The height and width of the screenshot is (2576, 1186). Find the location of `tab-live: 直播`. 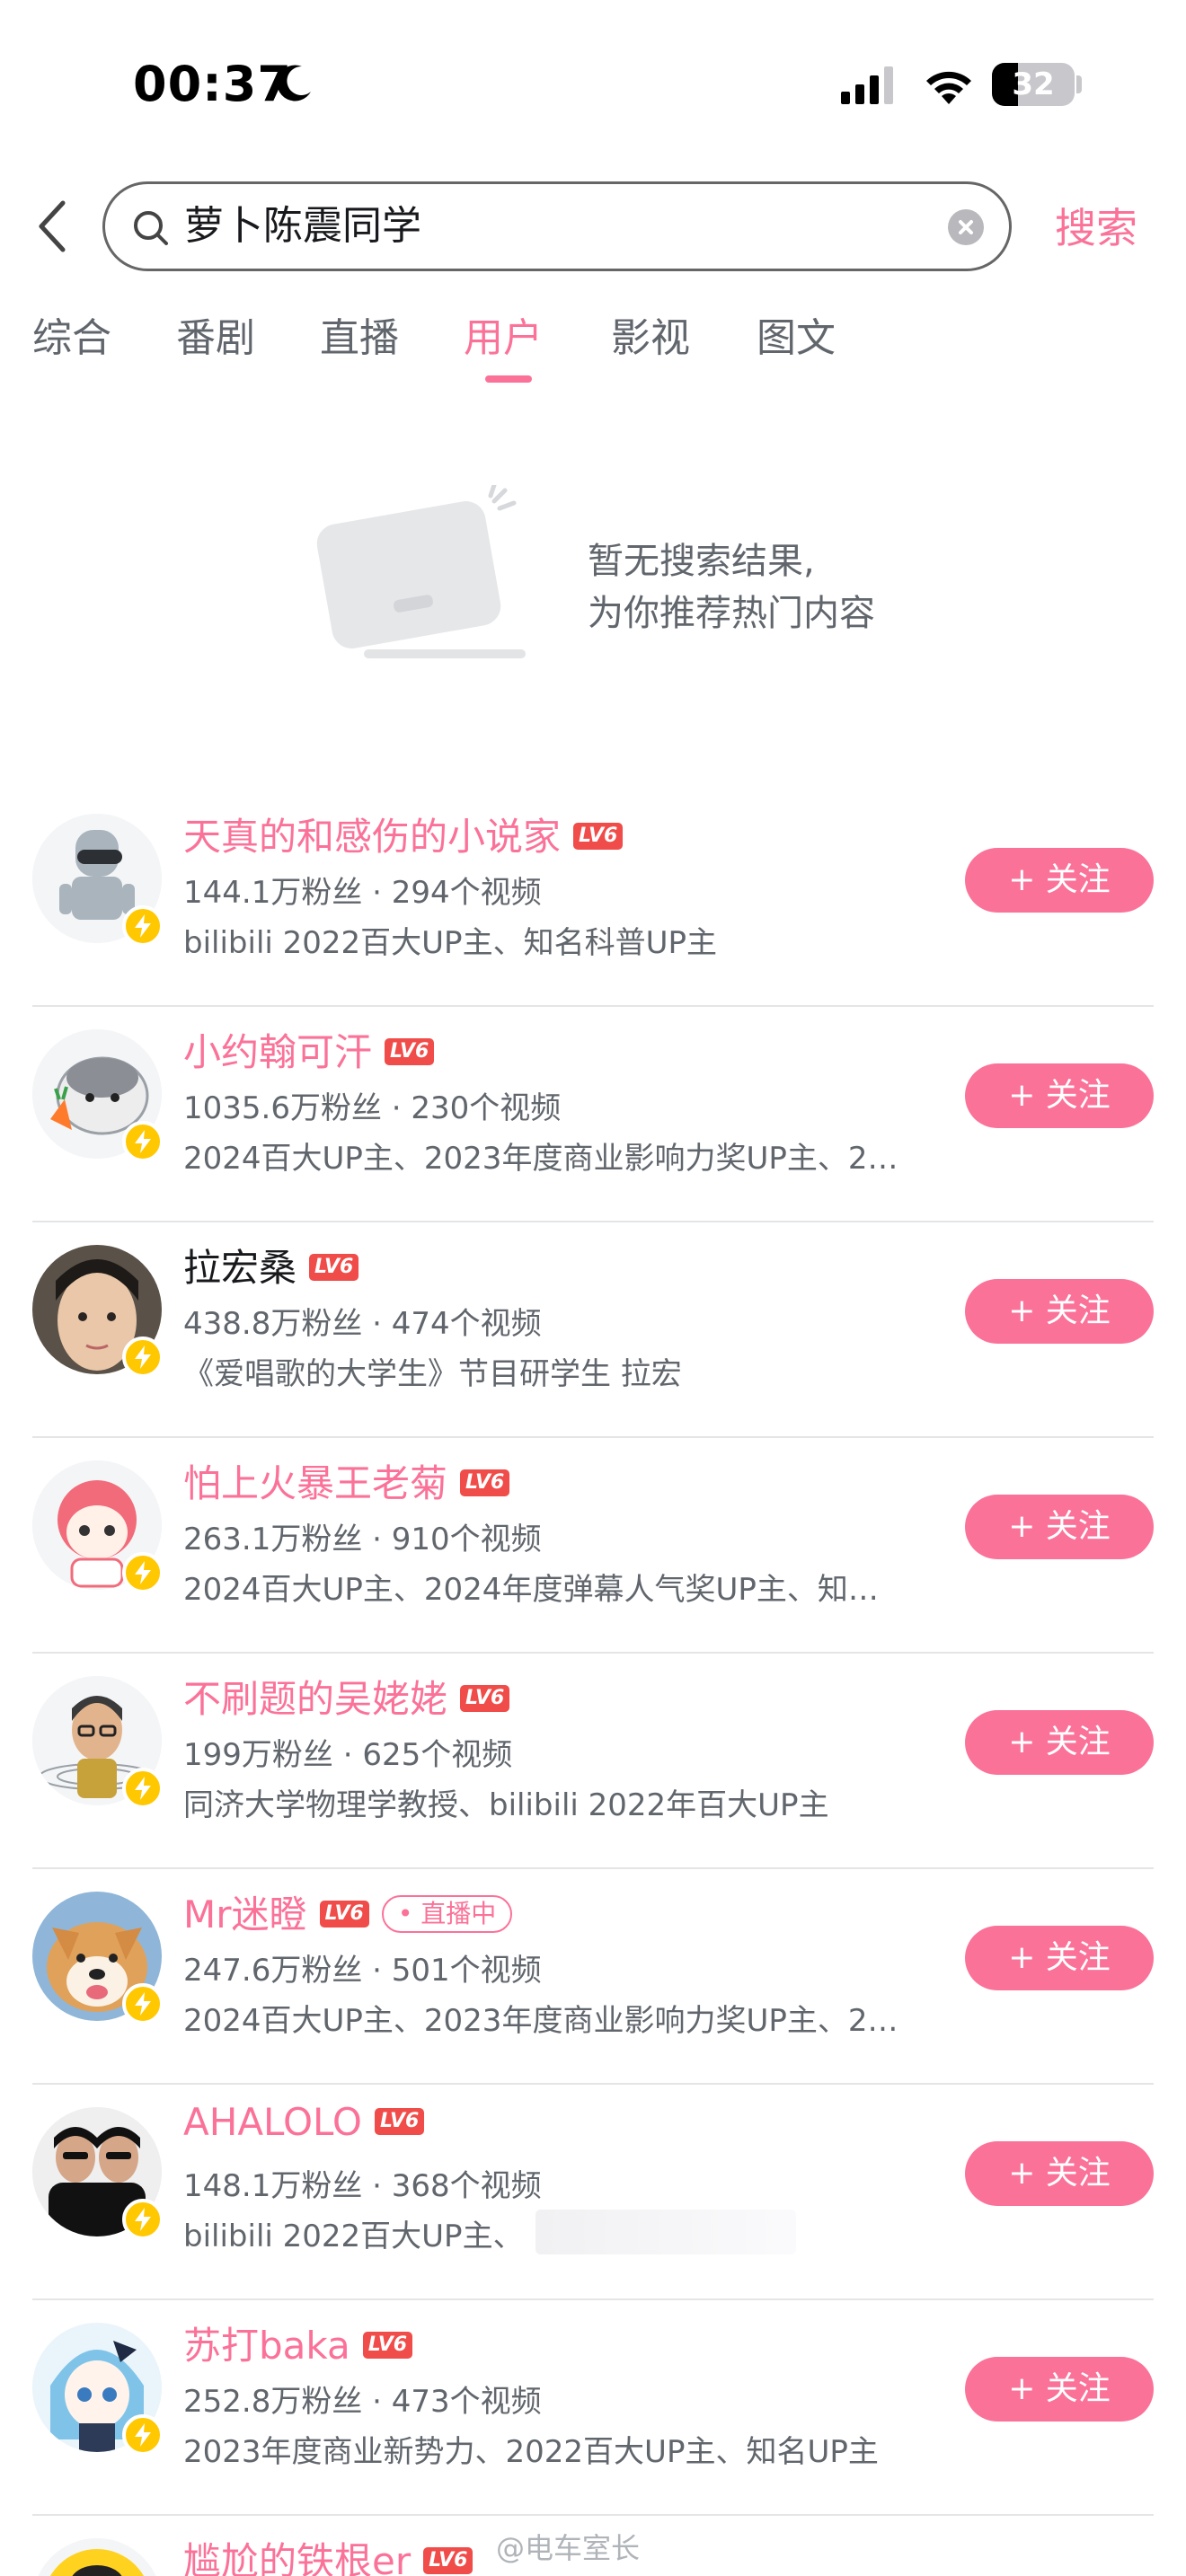

tab-live: 直播 is located at coordinates (359, 334).